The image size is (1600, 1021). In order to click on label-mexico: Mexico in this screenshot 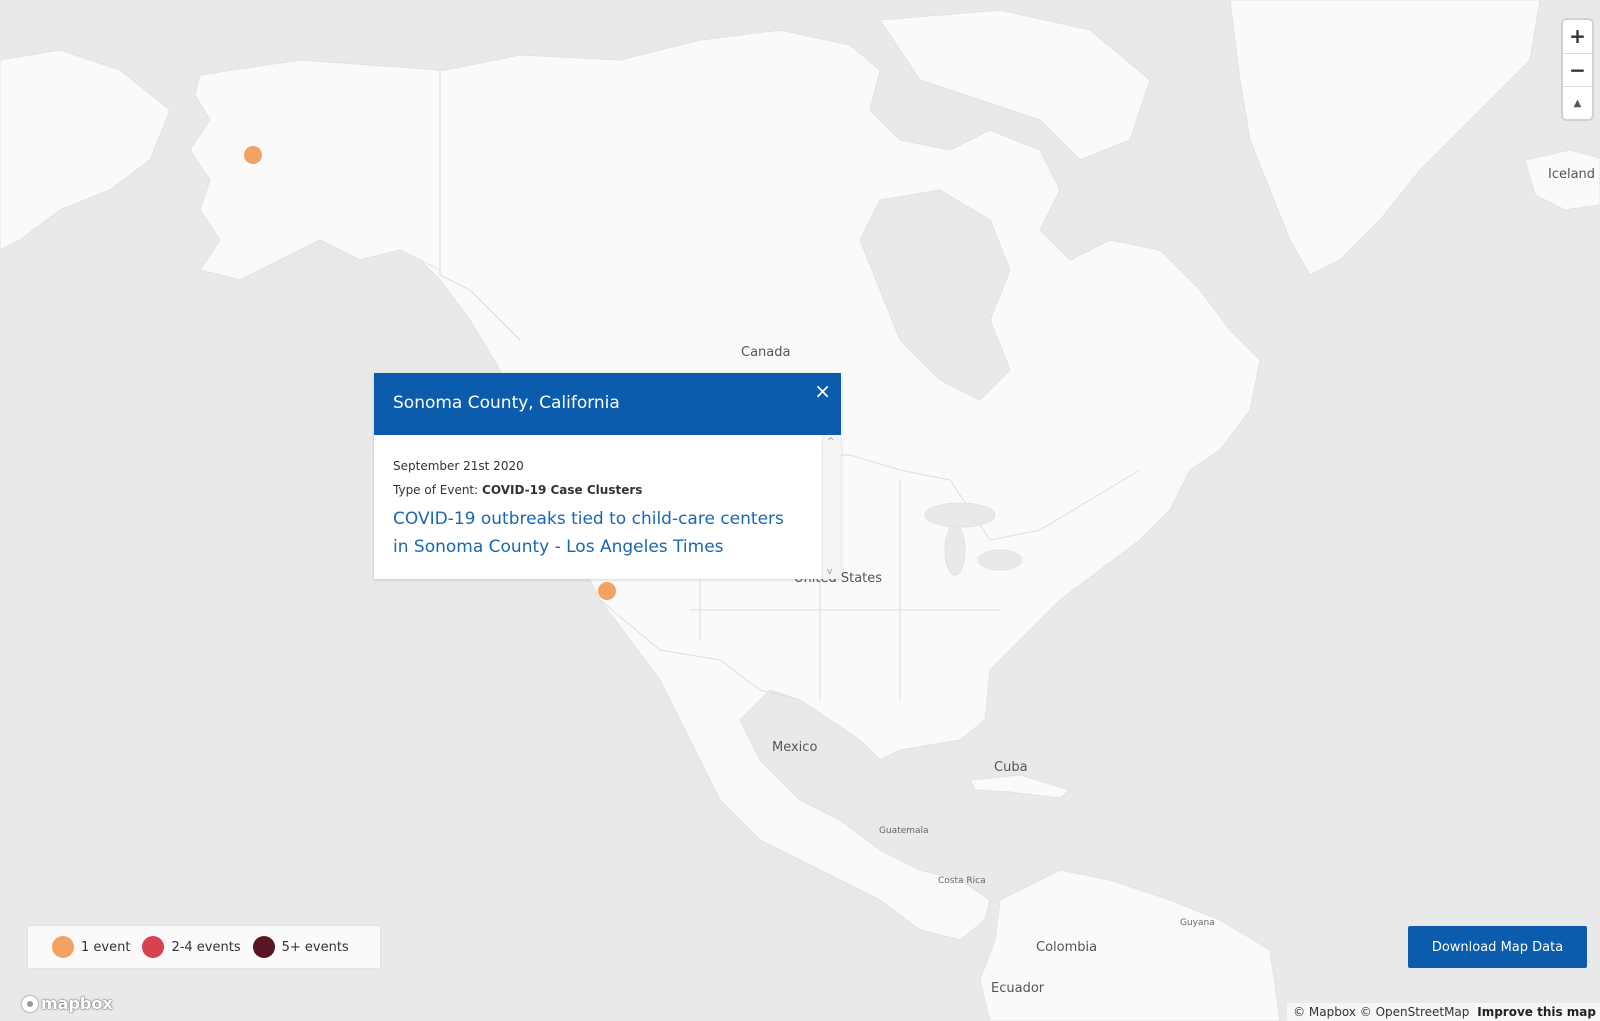, I will do `click(795, 747)`.